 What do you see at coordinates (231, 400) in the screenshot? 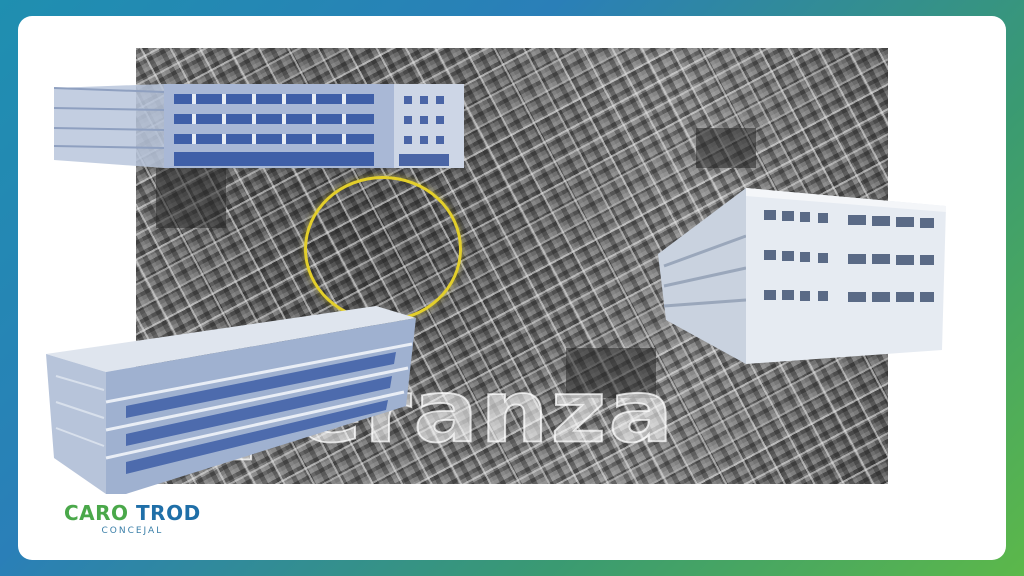
I see `building-render-bottom-left` at bounding box center [231, 400].